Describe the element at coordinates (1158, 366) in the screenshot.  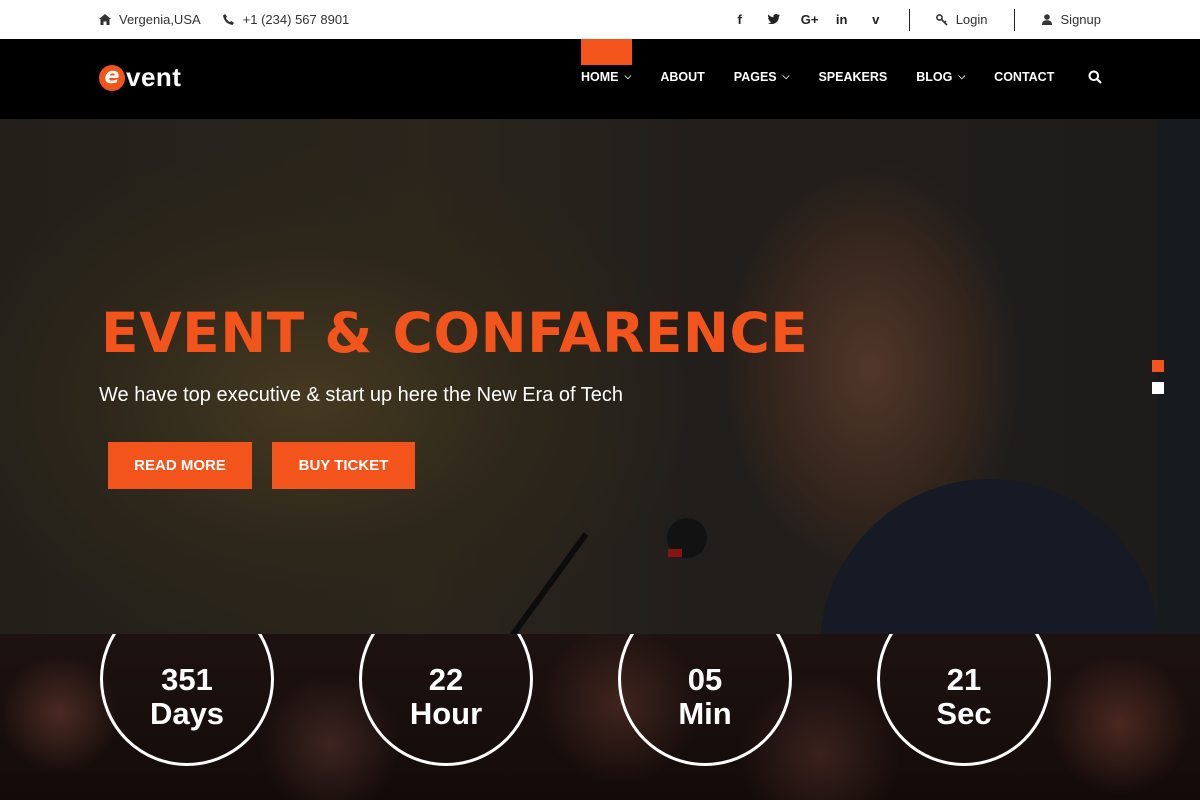
I see `slider-dot-active` at that location.